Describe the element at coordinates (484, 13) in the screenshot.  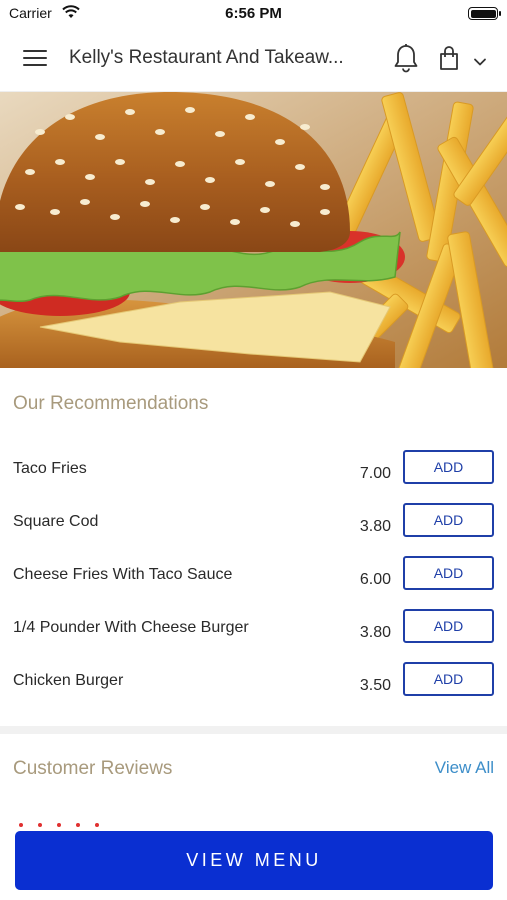
I see `battery-icon` at that location.